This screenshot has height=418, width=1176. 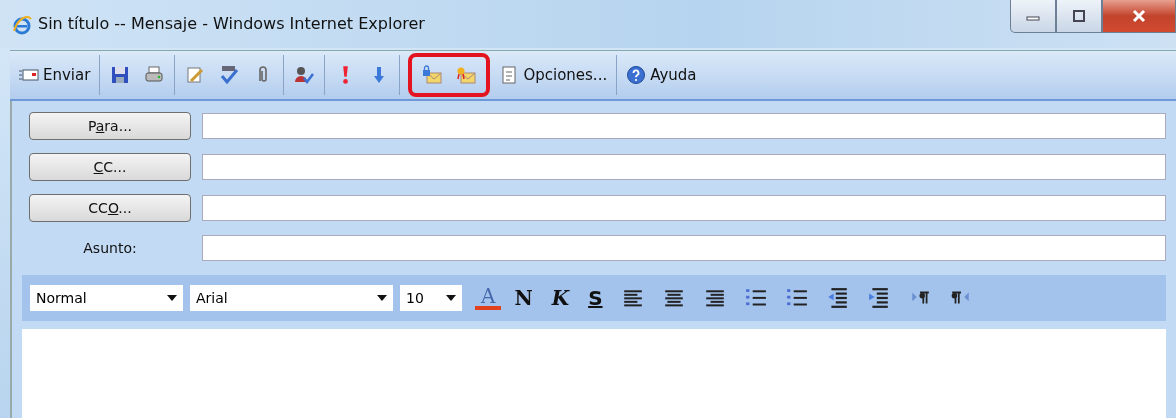 I want to click on browser-logo-icon, so click(x=22, y=25).